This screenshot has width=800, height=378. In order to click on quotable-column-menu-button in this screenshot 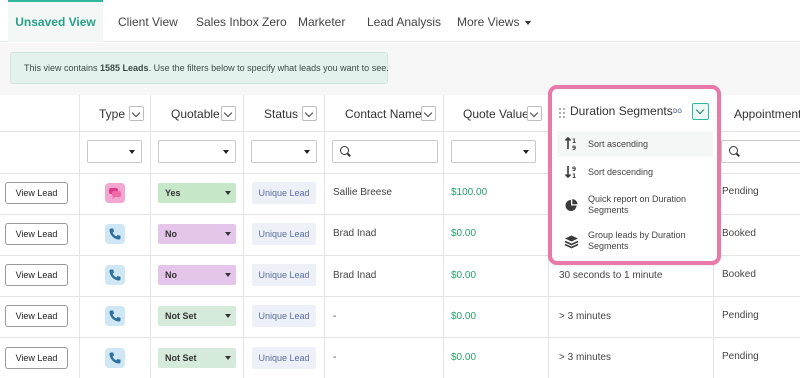, I will do `click(228, 113)`.